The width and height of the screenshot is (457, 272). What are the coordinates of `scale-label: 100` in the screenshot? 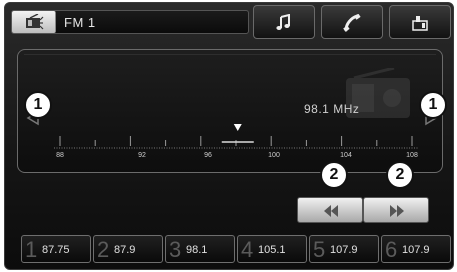 It's located at (274, 155).